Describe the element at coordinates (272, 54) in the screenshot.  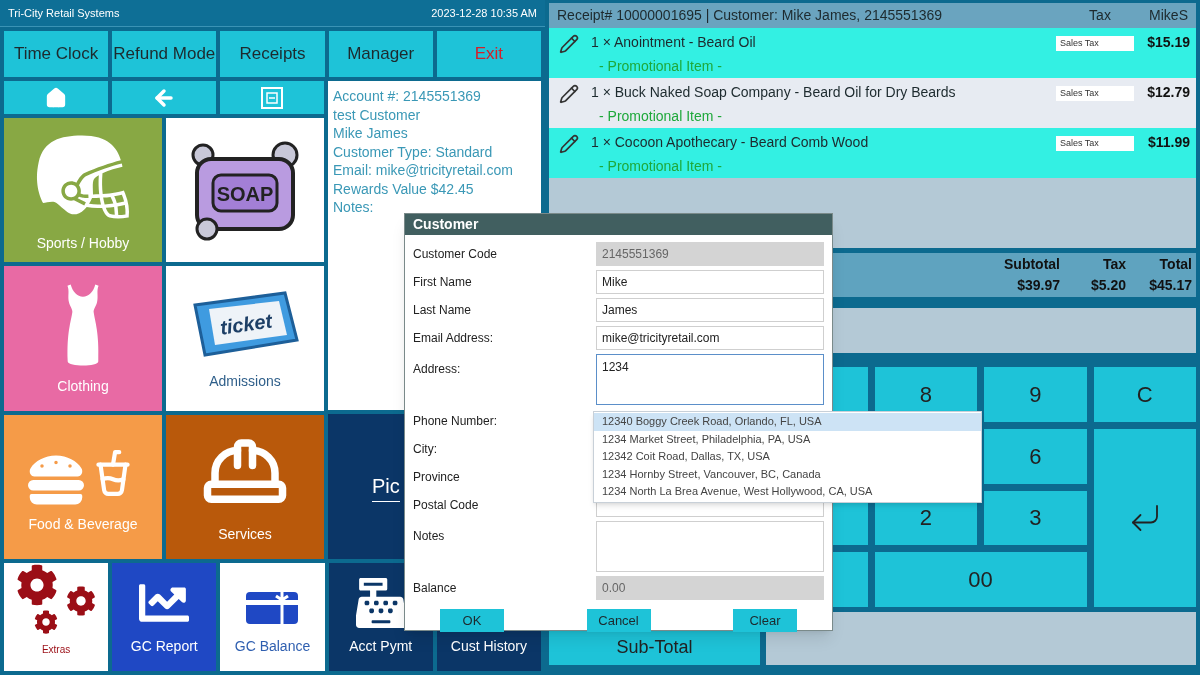
I see `toolbar-button: Receipts` at that location.